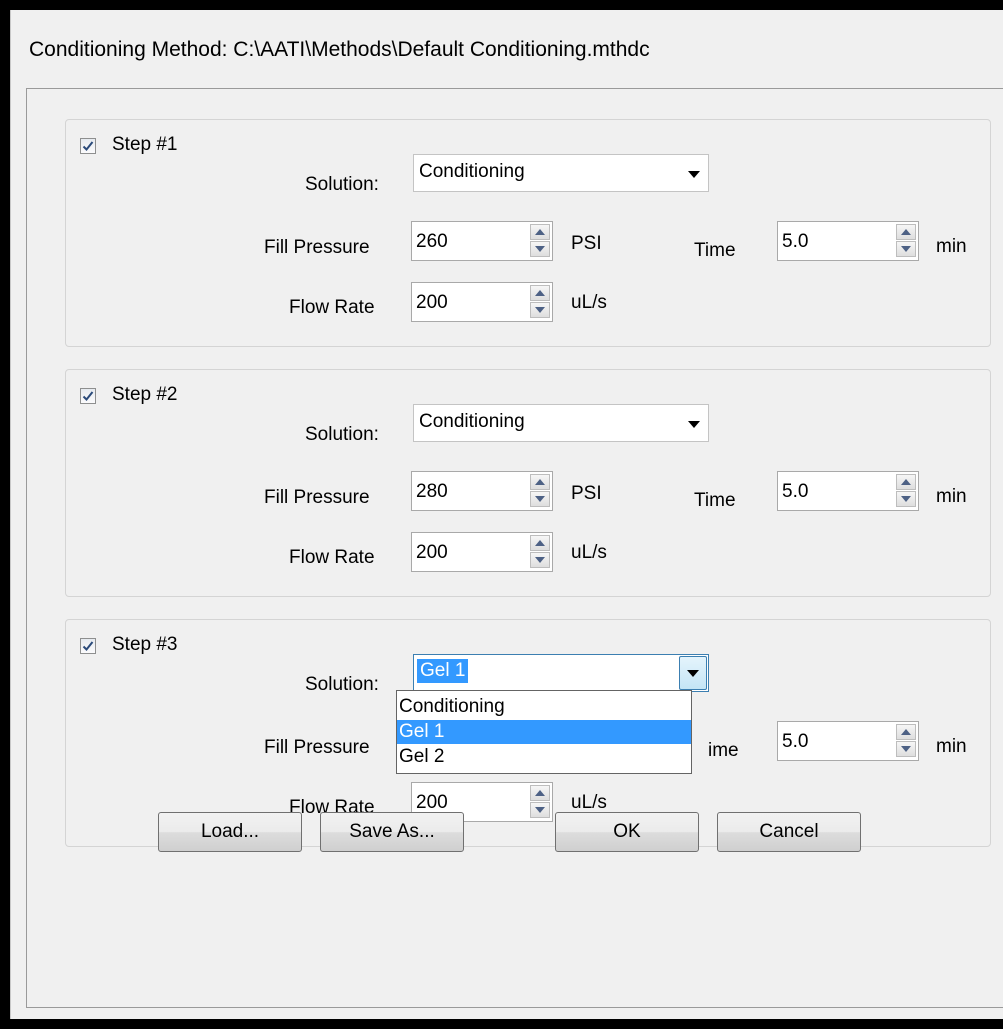 This screenshot has width=1003, height=1029. What do you see at coordinates (332, 557) in the screenshot?
I see `step-2-flow-rate-label: Flow Rate` at bounding box center [332, 557].